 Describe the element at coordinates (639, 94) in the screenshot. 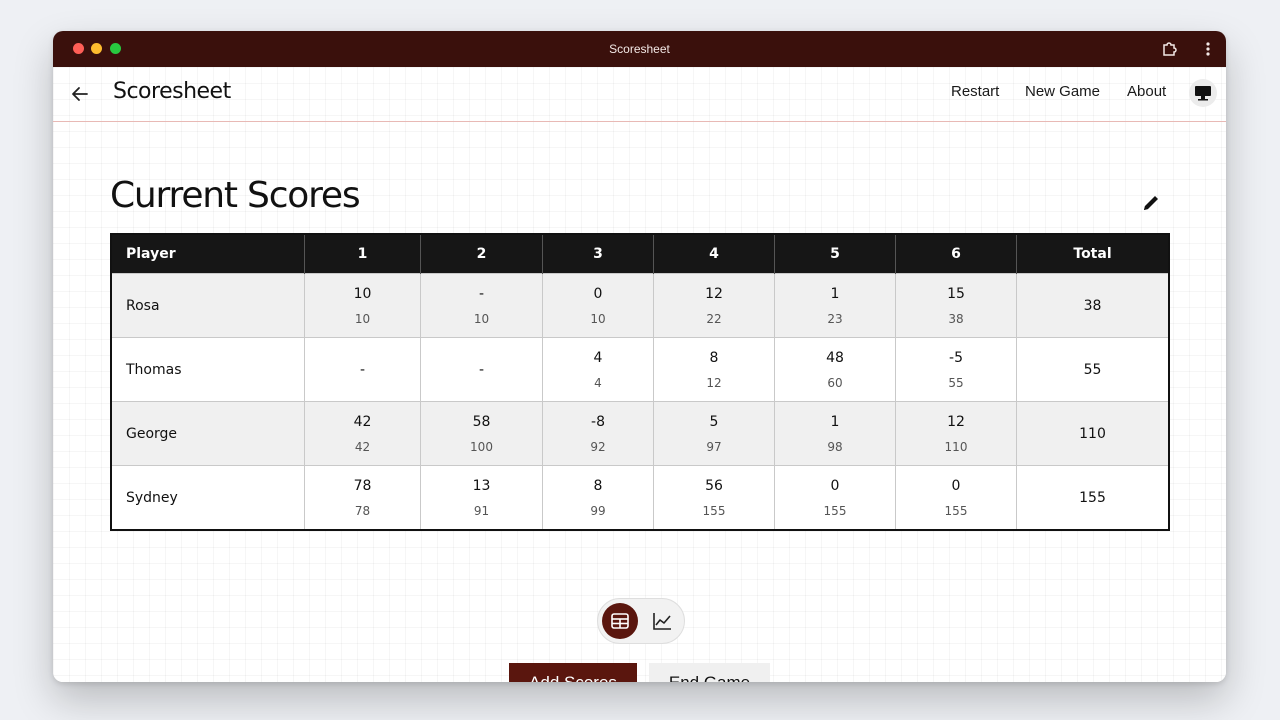

I see `top-navigation-bar: Scoresheet Restart New Game About` at that location.